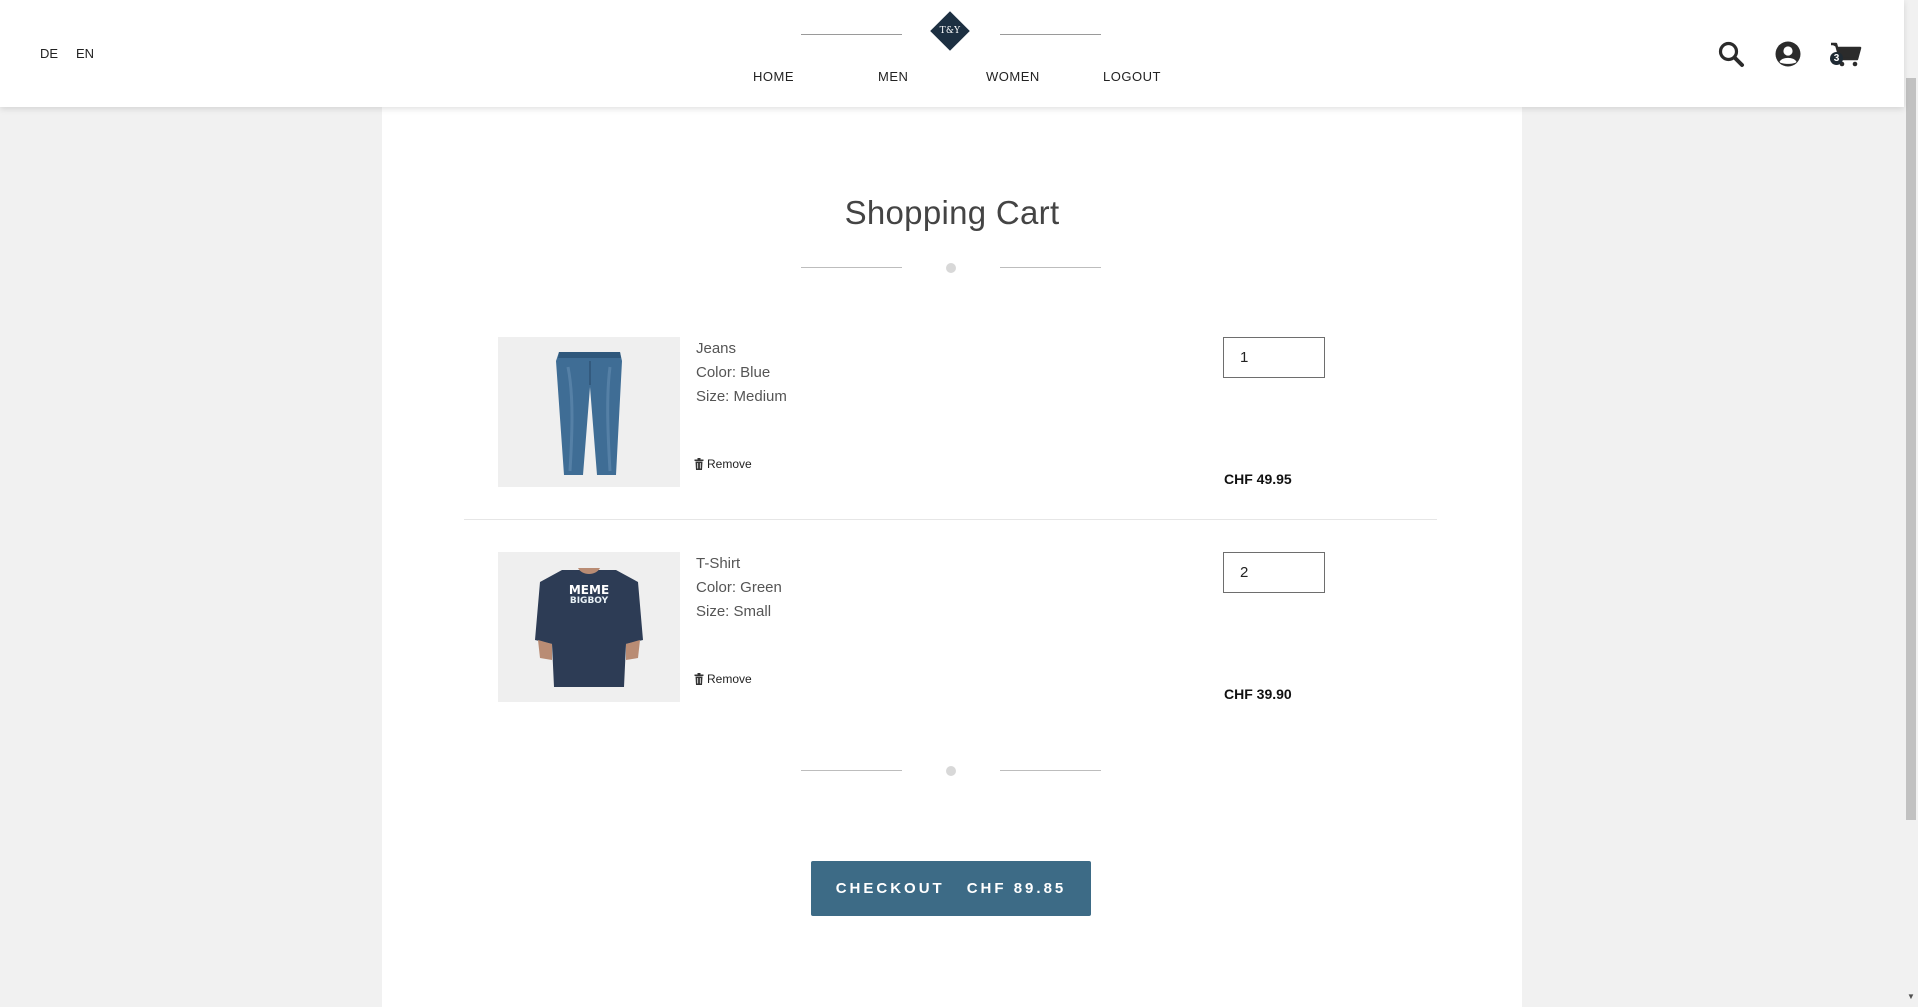 The height and width of the screenshot is (1007, 1918). I want to click on scroll-down-arrow-icon: ▼, so click(1911, 997).